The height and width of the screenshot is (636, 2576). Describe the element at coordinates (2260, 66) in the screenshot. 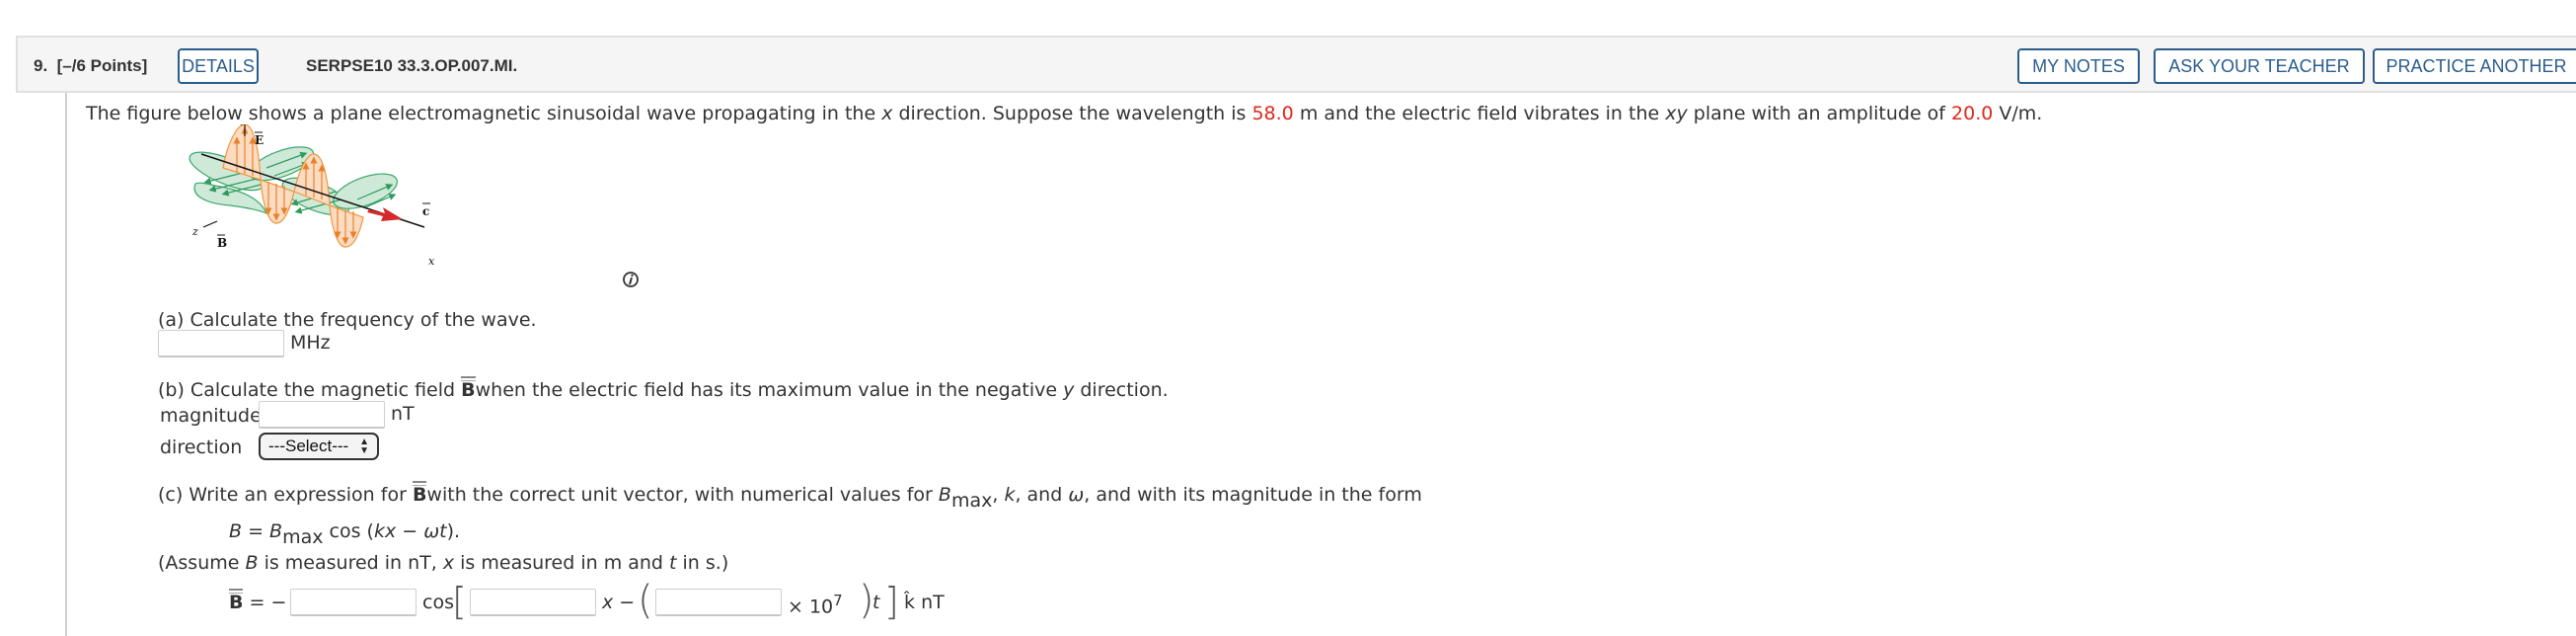

I see `ask-teacher-button: ASK YOUR TEACHER` at that location.